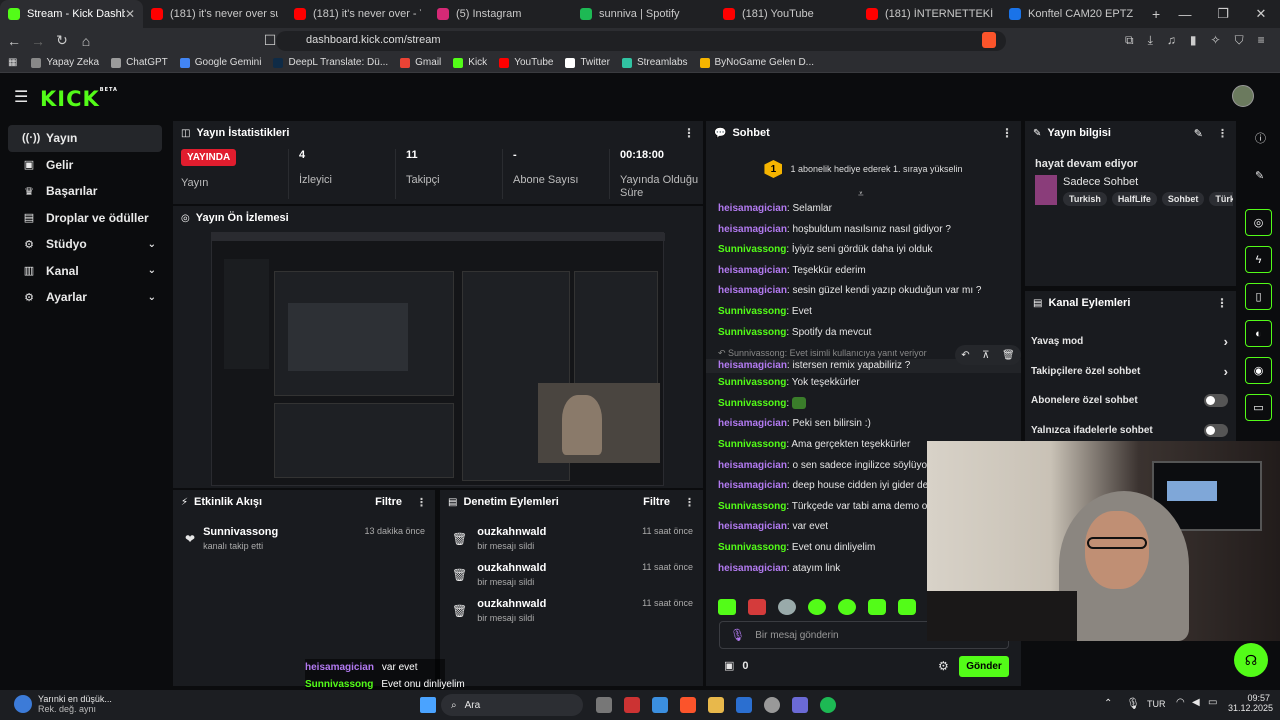 The width and height of the screenshot is (1280, 720). I want to click on bookmark-item: Kick, so click(470, 62).